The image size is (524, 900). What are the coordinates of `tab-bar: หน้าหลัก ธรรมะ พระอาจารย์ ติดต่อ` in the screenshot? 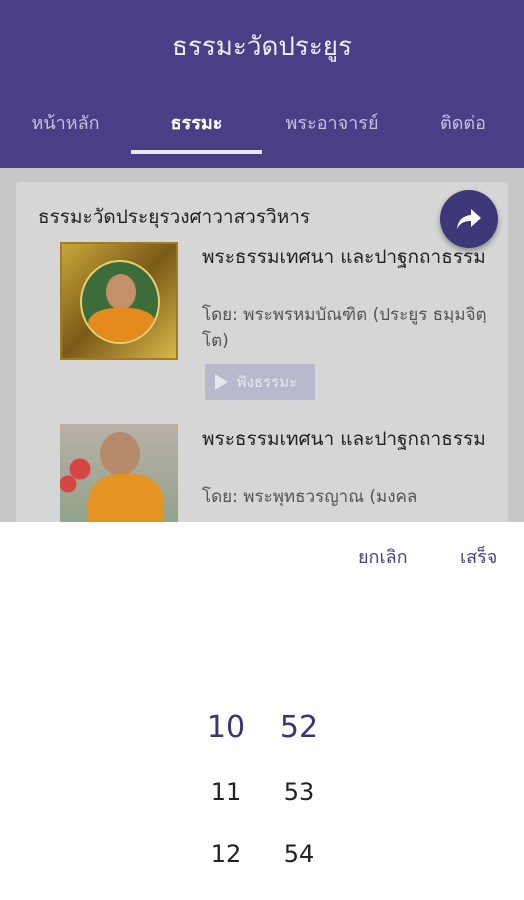 It's located at (262, 130).